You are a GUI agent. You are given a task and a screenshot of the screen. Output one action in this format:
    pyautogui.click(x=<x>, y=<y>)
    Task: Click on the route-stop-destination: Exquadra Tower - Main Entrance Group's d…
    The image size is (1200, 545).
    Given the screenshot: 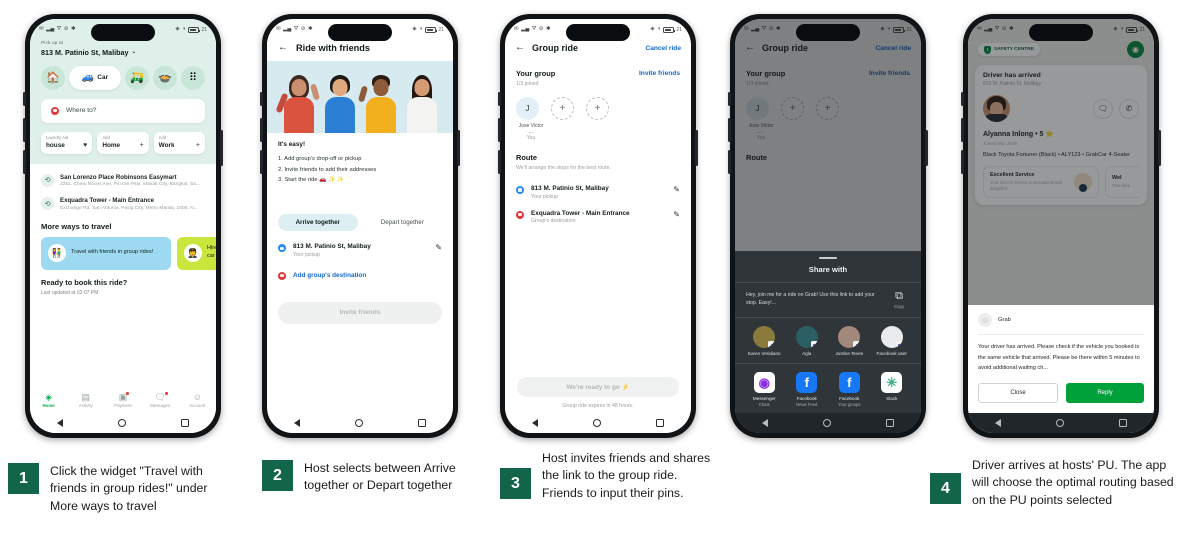 What is the action you would take?
    pyautogui.click(x=598, y=212)
    